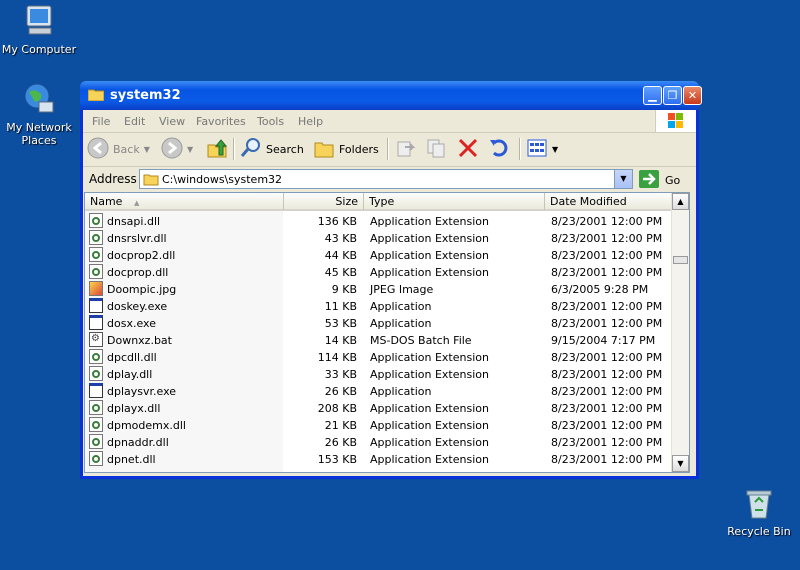 The width and height of the screenshot is (800, 570). Describe the element at coordinates (39, 100) in the screenshot. I see `network-globe-icon` at that location.